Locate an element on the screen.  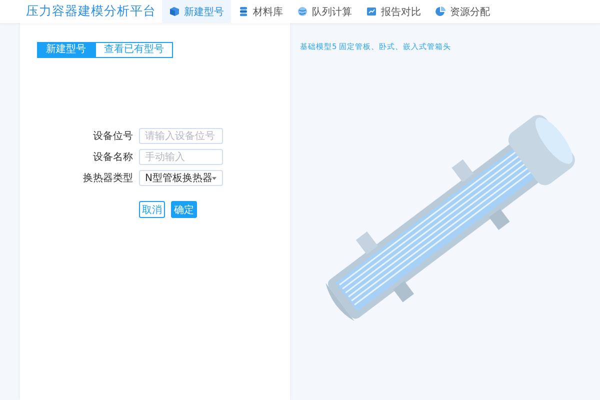
nav-tab: 队列计算 is located at coordinates (324, 11).